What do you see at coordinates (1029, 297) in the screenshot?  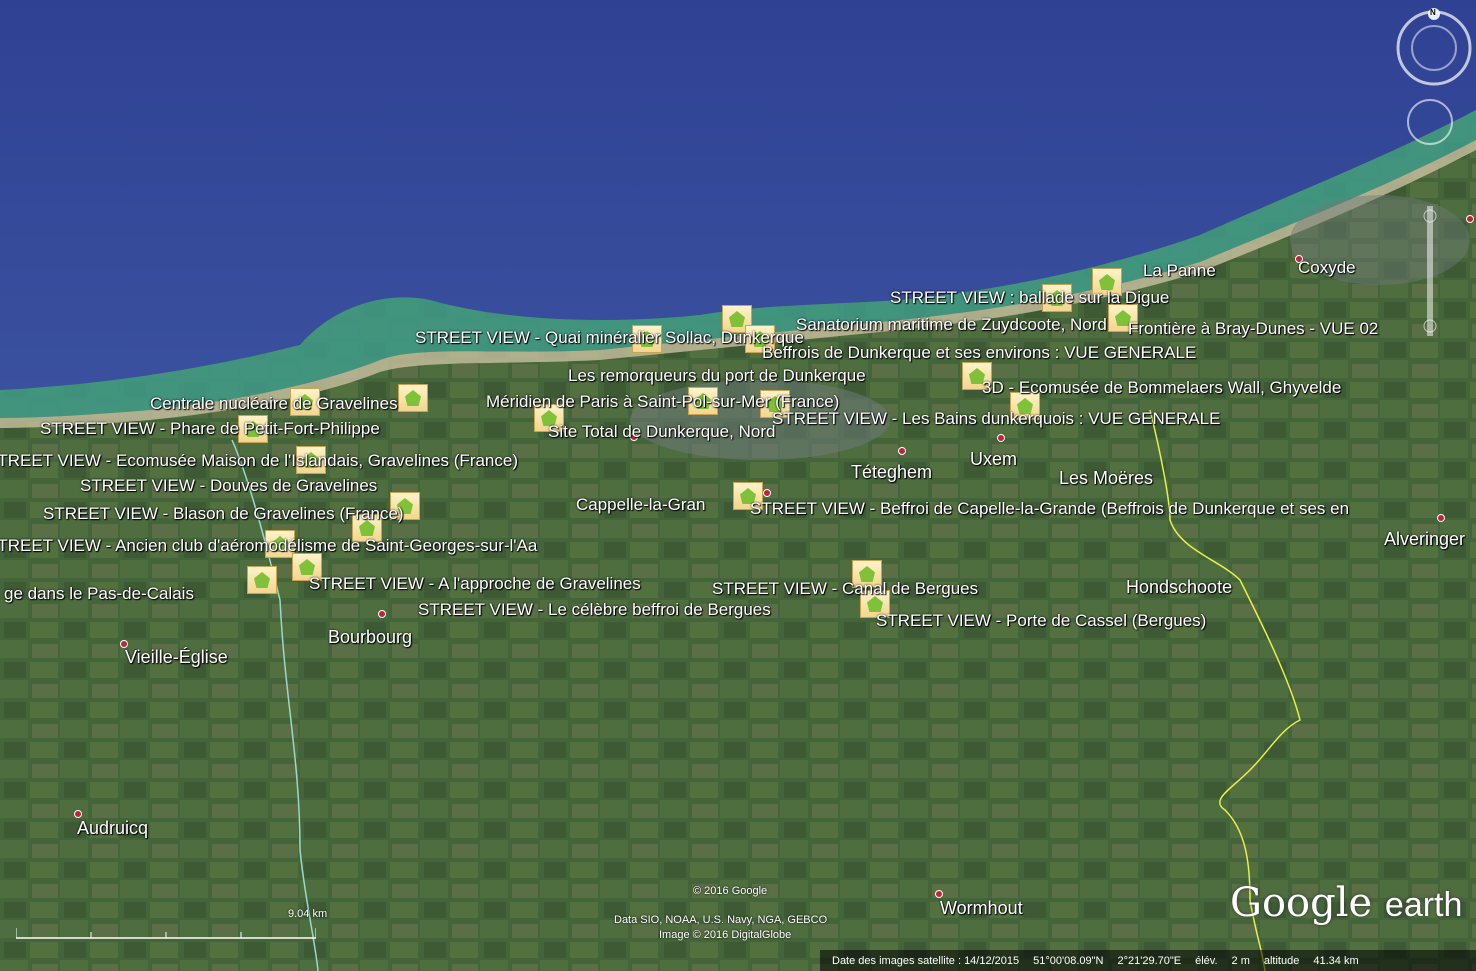 I see `placemark-label: STREET VIEW : ballade sur la Digue` at bounding box center [1029, 297].